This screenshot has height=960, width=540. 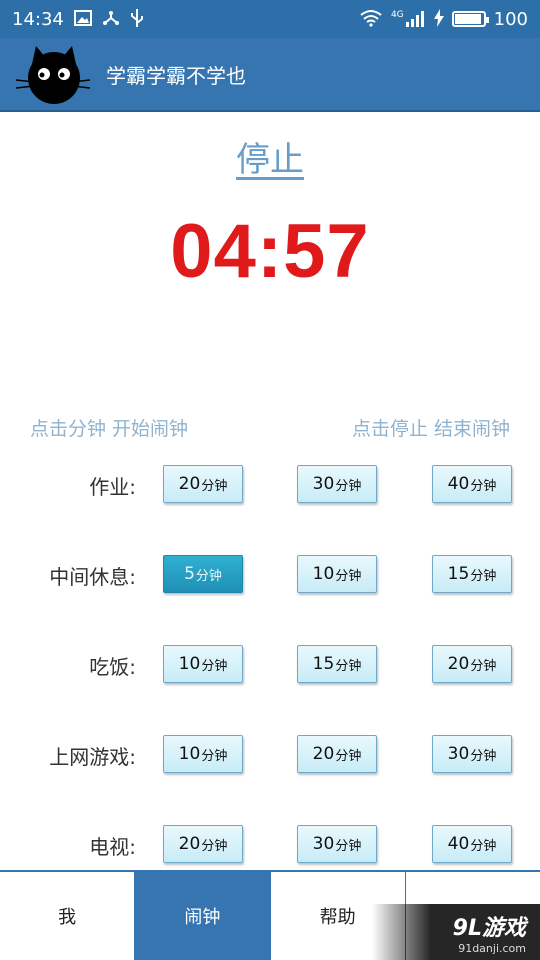 I want to click on site-watermark: 9L游戏 91danji.com, so click(x=456, y=932).